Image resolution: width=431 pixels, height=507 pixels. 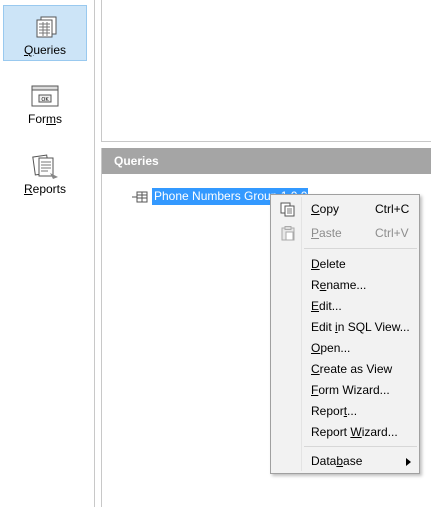 I want to click on sidebar-item-forms: OK Forms, so click(x=45, y=103).